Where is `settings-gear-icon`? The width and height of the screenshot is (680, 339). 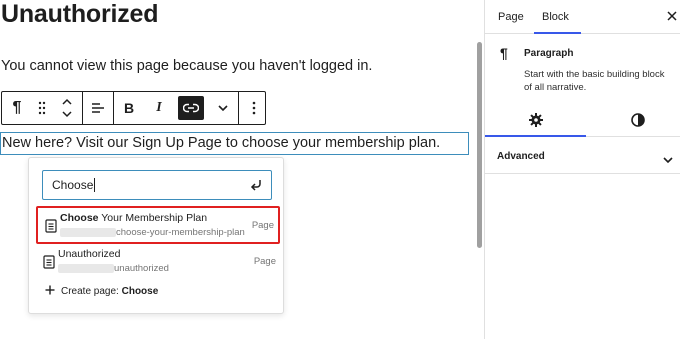
settings-gear-icon is located at coordinates (537, 121).